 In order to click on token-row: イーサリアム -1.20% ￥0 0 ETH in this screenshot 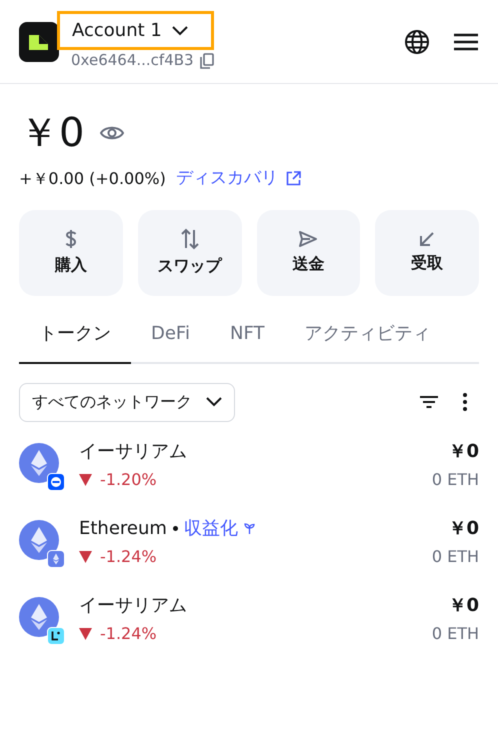, I will do `click(249, 465)`.